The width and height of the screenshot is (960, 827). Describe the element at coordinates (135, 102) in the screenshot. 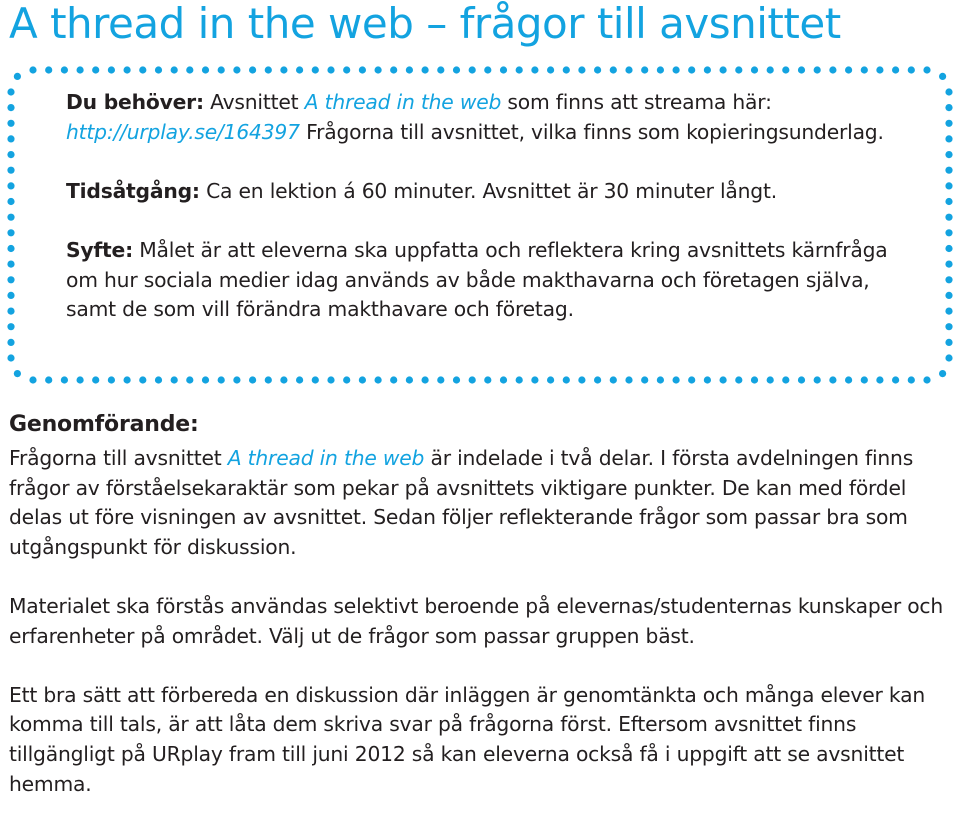

I see `du-behover-label: Du behöver:` at that location.